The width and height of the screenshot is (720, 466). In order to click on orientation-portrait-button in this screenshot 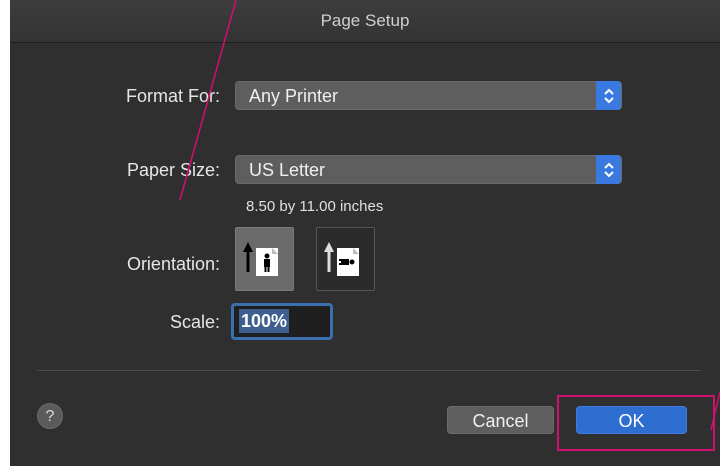, I will do `click(264, 259)`.